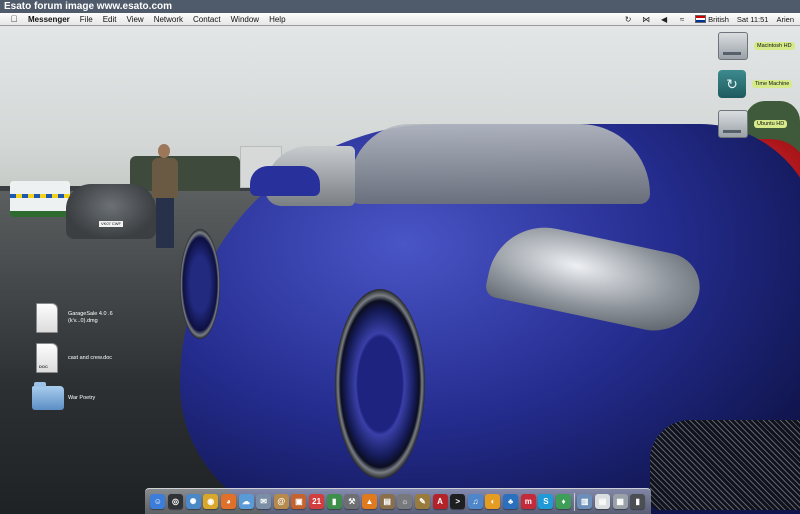 The width and height of the screenshot is (800, 514). What do you see at coordinates (475, 501) in the screenshot?
I see `dock-itunes-icon: ♫` at bounding box center [475, 501].